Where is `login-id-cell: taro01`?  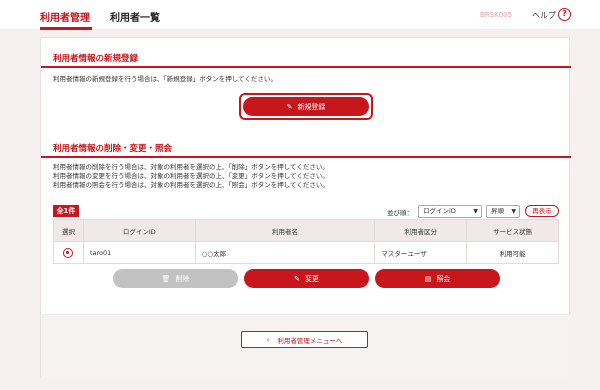
login-id-cell: taro01 is located at coordinates (139, 252).